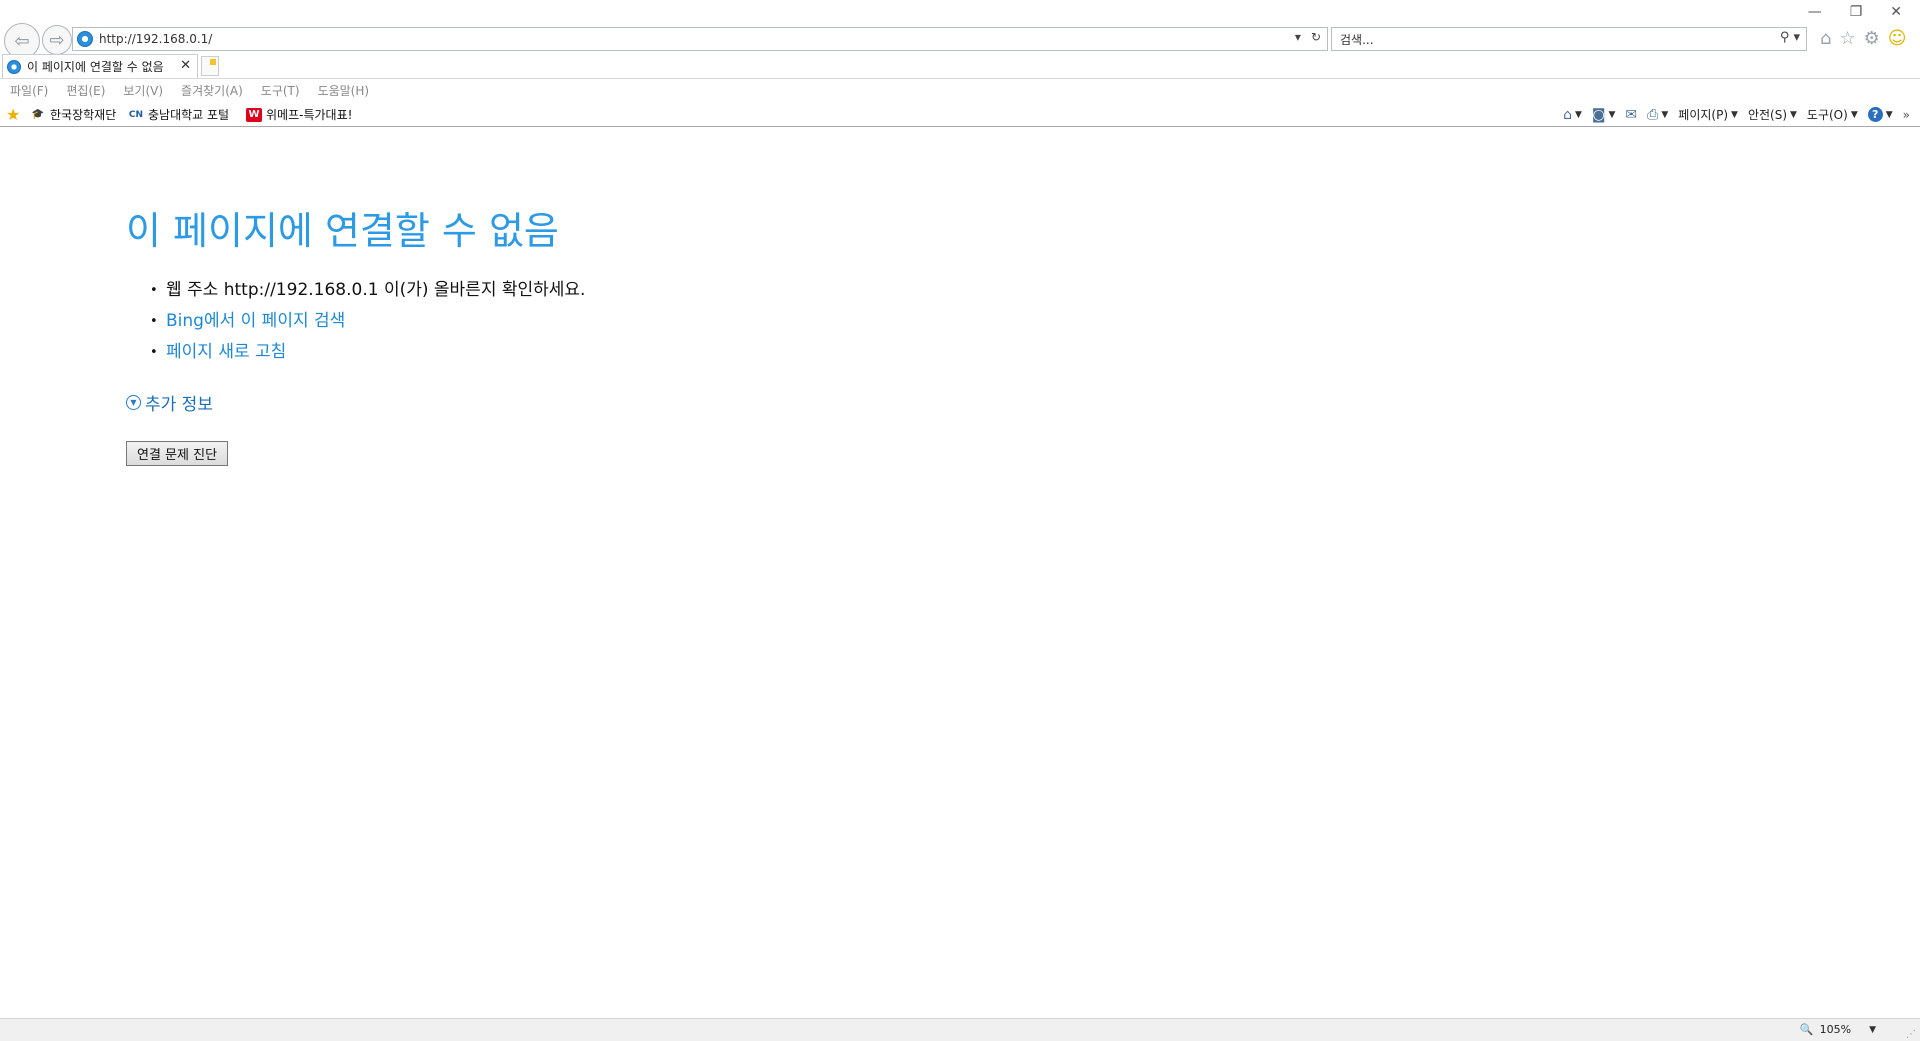 Image resolution: width=1920 pixels, height=1041 pixels. What do you see at coordinates (179, 405) in the screenshot?
I see `more-info-label: 추가 정보` at bounding box center [179, 405].